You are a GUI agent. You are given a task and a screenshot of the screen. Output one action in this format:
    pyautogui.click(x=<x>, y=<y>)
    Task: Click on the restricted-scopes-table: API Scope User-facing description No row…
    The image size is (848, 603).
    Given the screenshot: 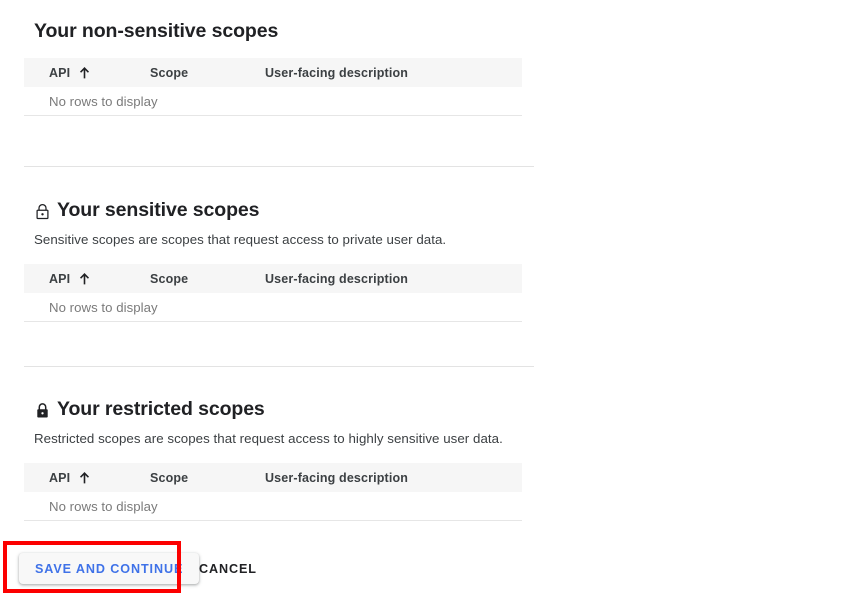 What is the action you would take?
    pyautogui.click(x=273, y=492)
    